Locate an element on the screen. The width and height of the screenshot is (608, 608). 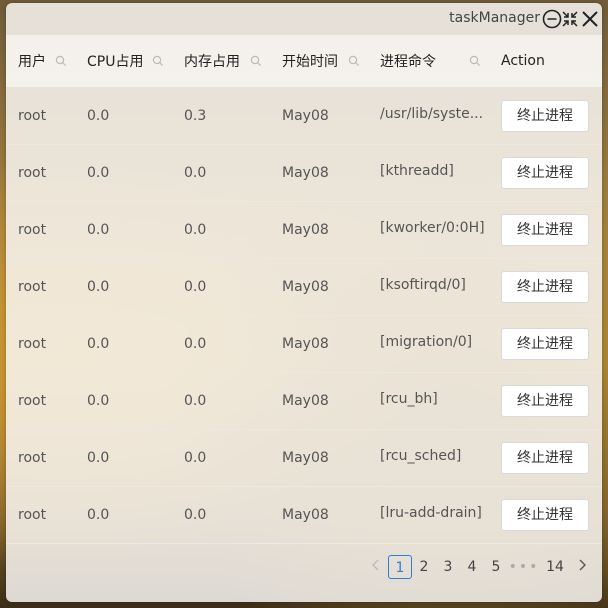
header-start-time: 开始时间 is located at coordinates (319, 61).